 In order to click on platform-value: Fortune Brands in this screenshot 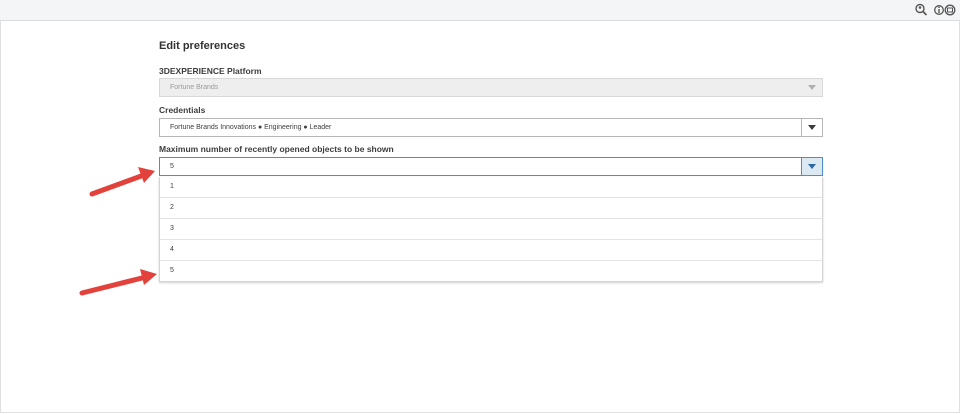, I will do `click(194, 87)`.